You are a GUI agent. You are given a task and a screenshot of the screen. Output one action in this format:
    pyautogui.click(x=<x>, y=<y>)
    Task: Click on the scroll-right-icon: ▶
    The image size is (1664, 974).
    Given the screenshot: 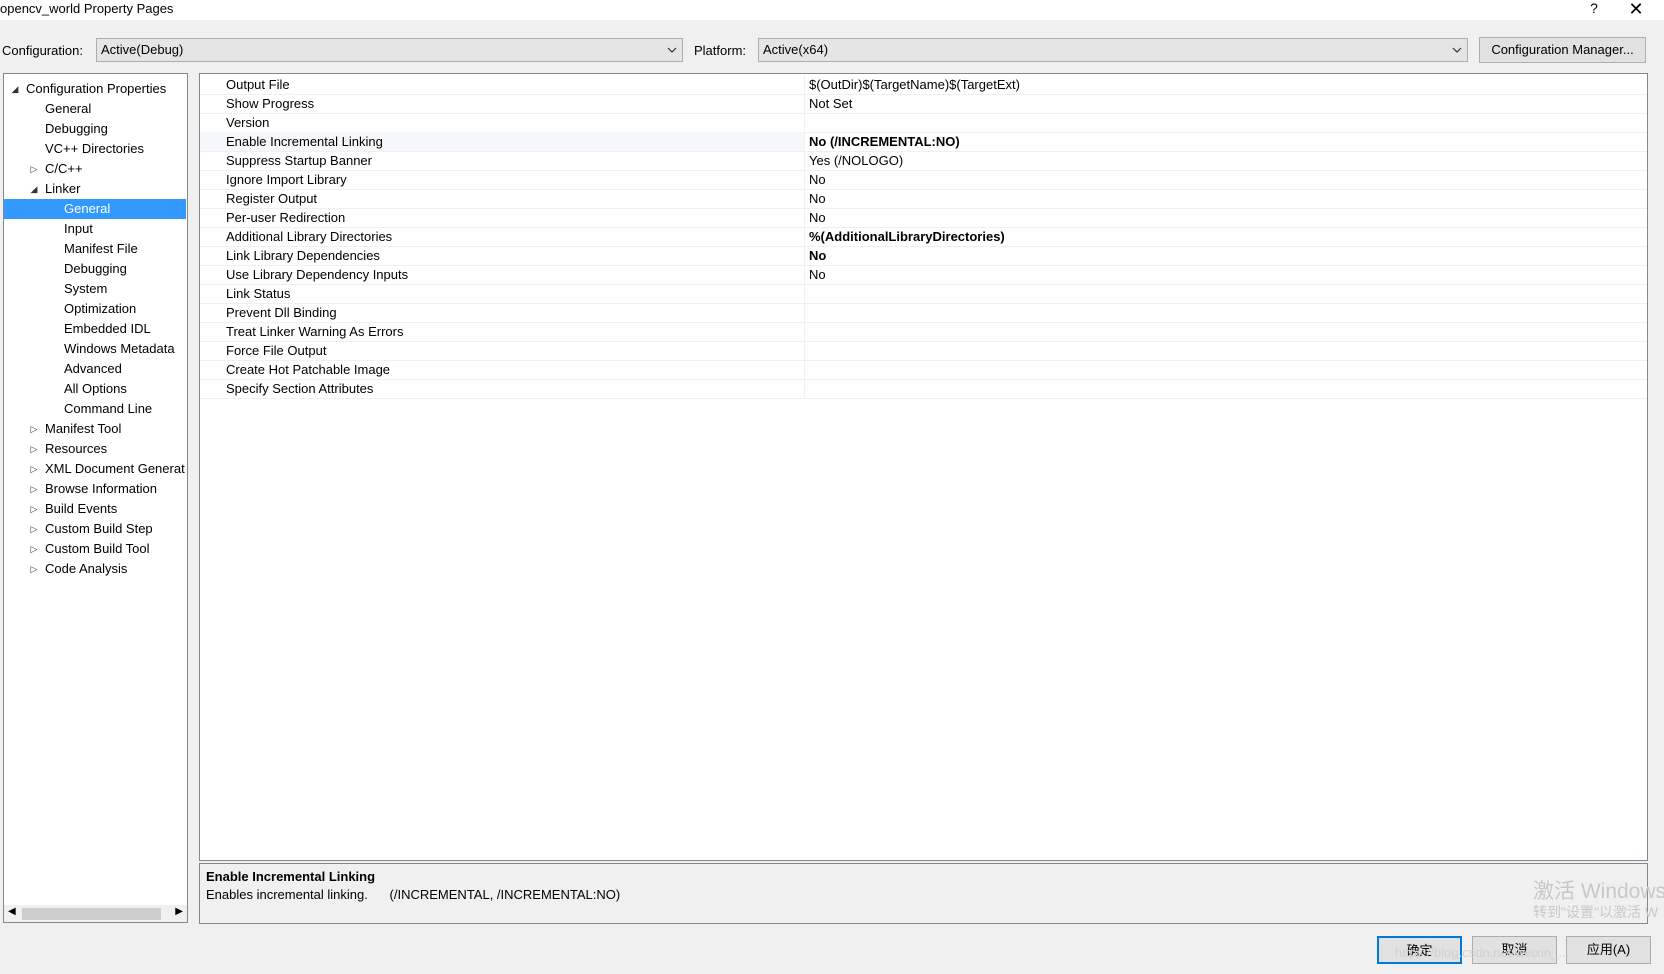 What is the action you would take?
    pyautogui.click(x=179, y=911)
    